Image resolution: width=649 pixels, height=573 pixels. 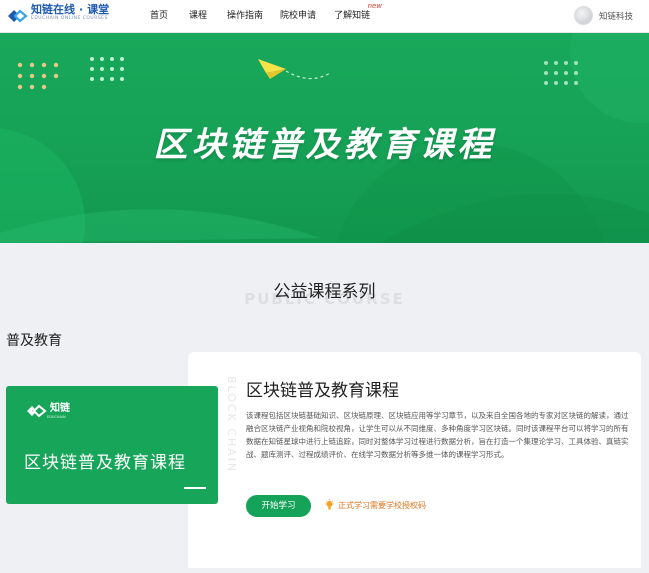 I want to click on site-logo: 知链在线 · 课堂 EDUCHAIN ONLINE COURSES, so click(x=57, y=17).